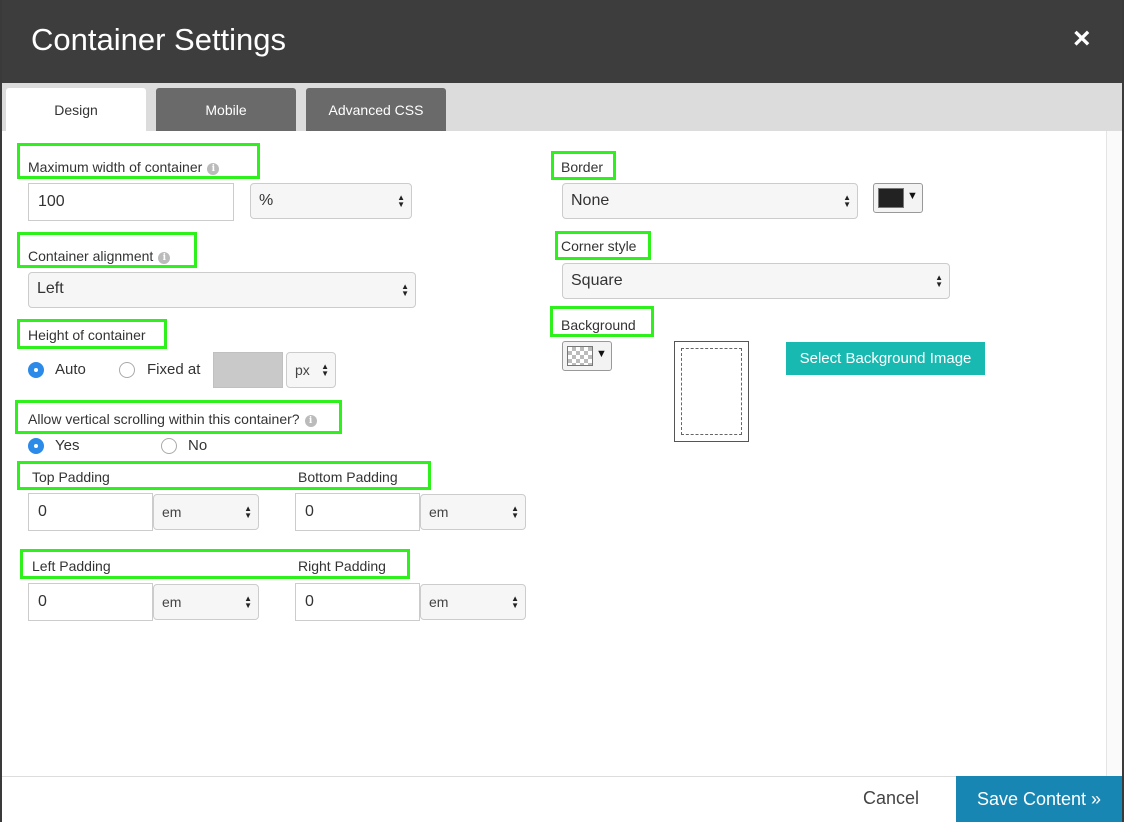 Image resolution: width=1124 pixels, height=822 pixels. I want to click on left-padding-label: Left Padding, so click(71, 566).